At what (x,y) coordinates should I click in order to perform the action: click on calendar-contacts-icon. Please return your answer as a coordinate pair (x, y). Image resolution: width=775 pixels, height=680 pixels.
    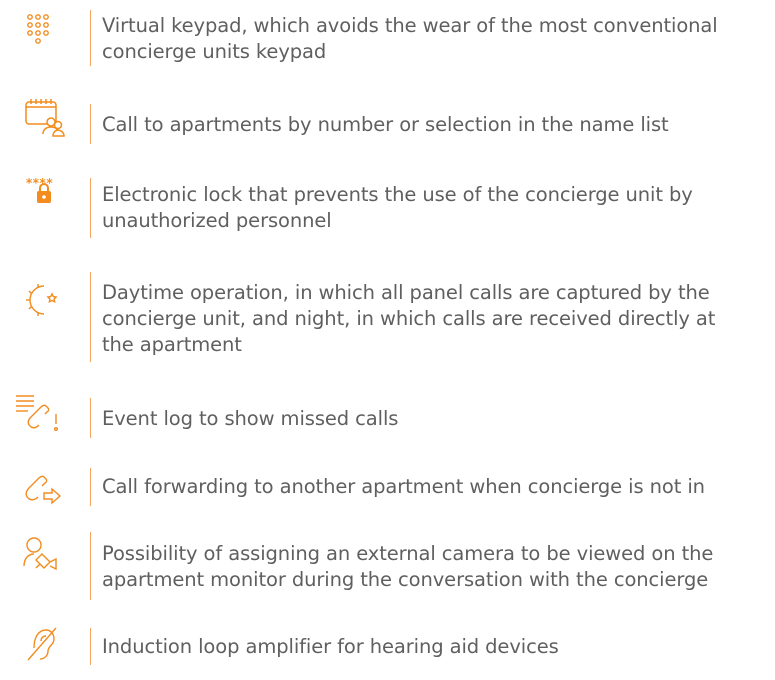
    Looking at the image, I should click on (45, 124).